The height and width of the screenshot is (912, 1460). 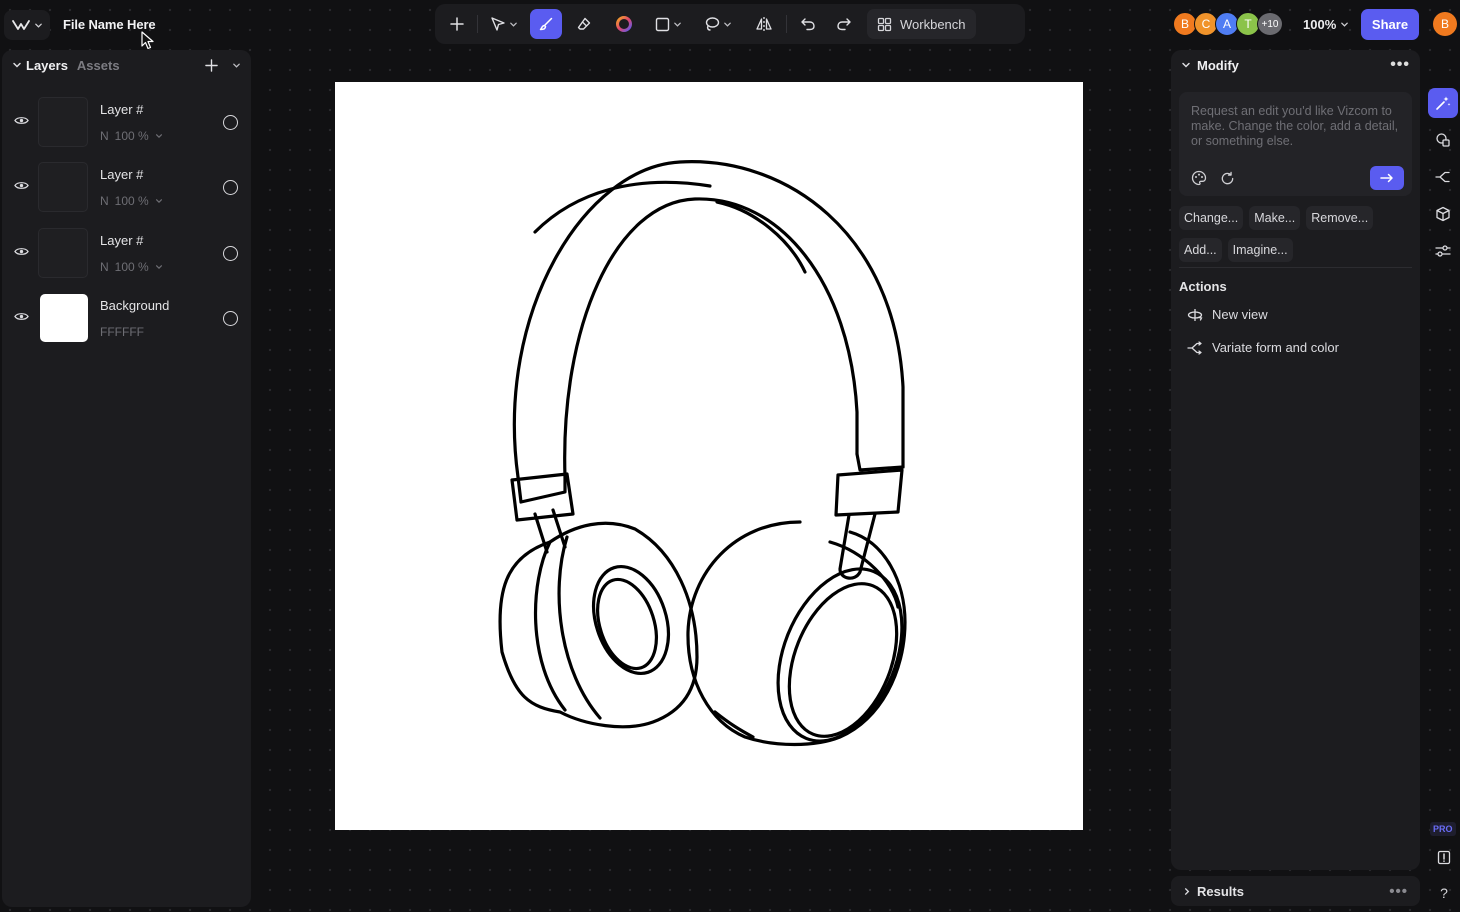 I want to click on results-panel-header: Results •••, so click(x=1295, y=891).